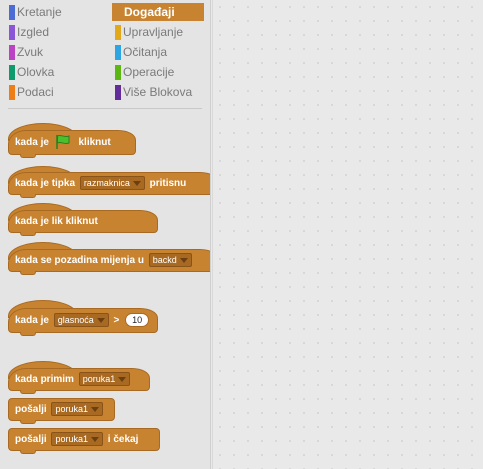 Image resolution: width=483 pixels, height=469 pixels. What do you see at coordinates (123, 439) in the screenshot?
I see `block-text: i čekaj` at bounding box center [123, 439].